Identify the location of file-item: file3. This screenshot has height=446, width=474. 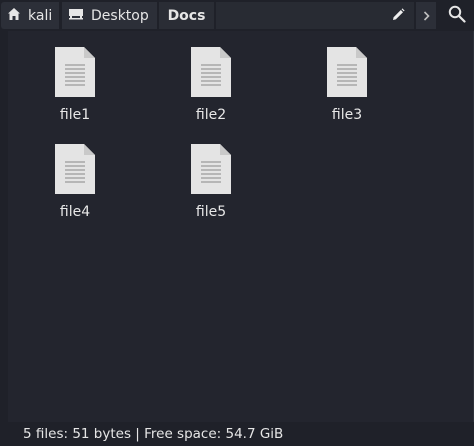
(347, 77).